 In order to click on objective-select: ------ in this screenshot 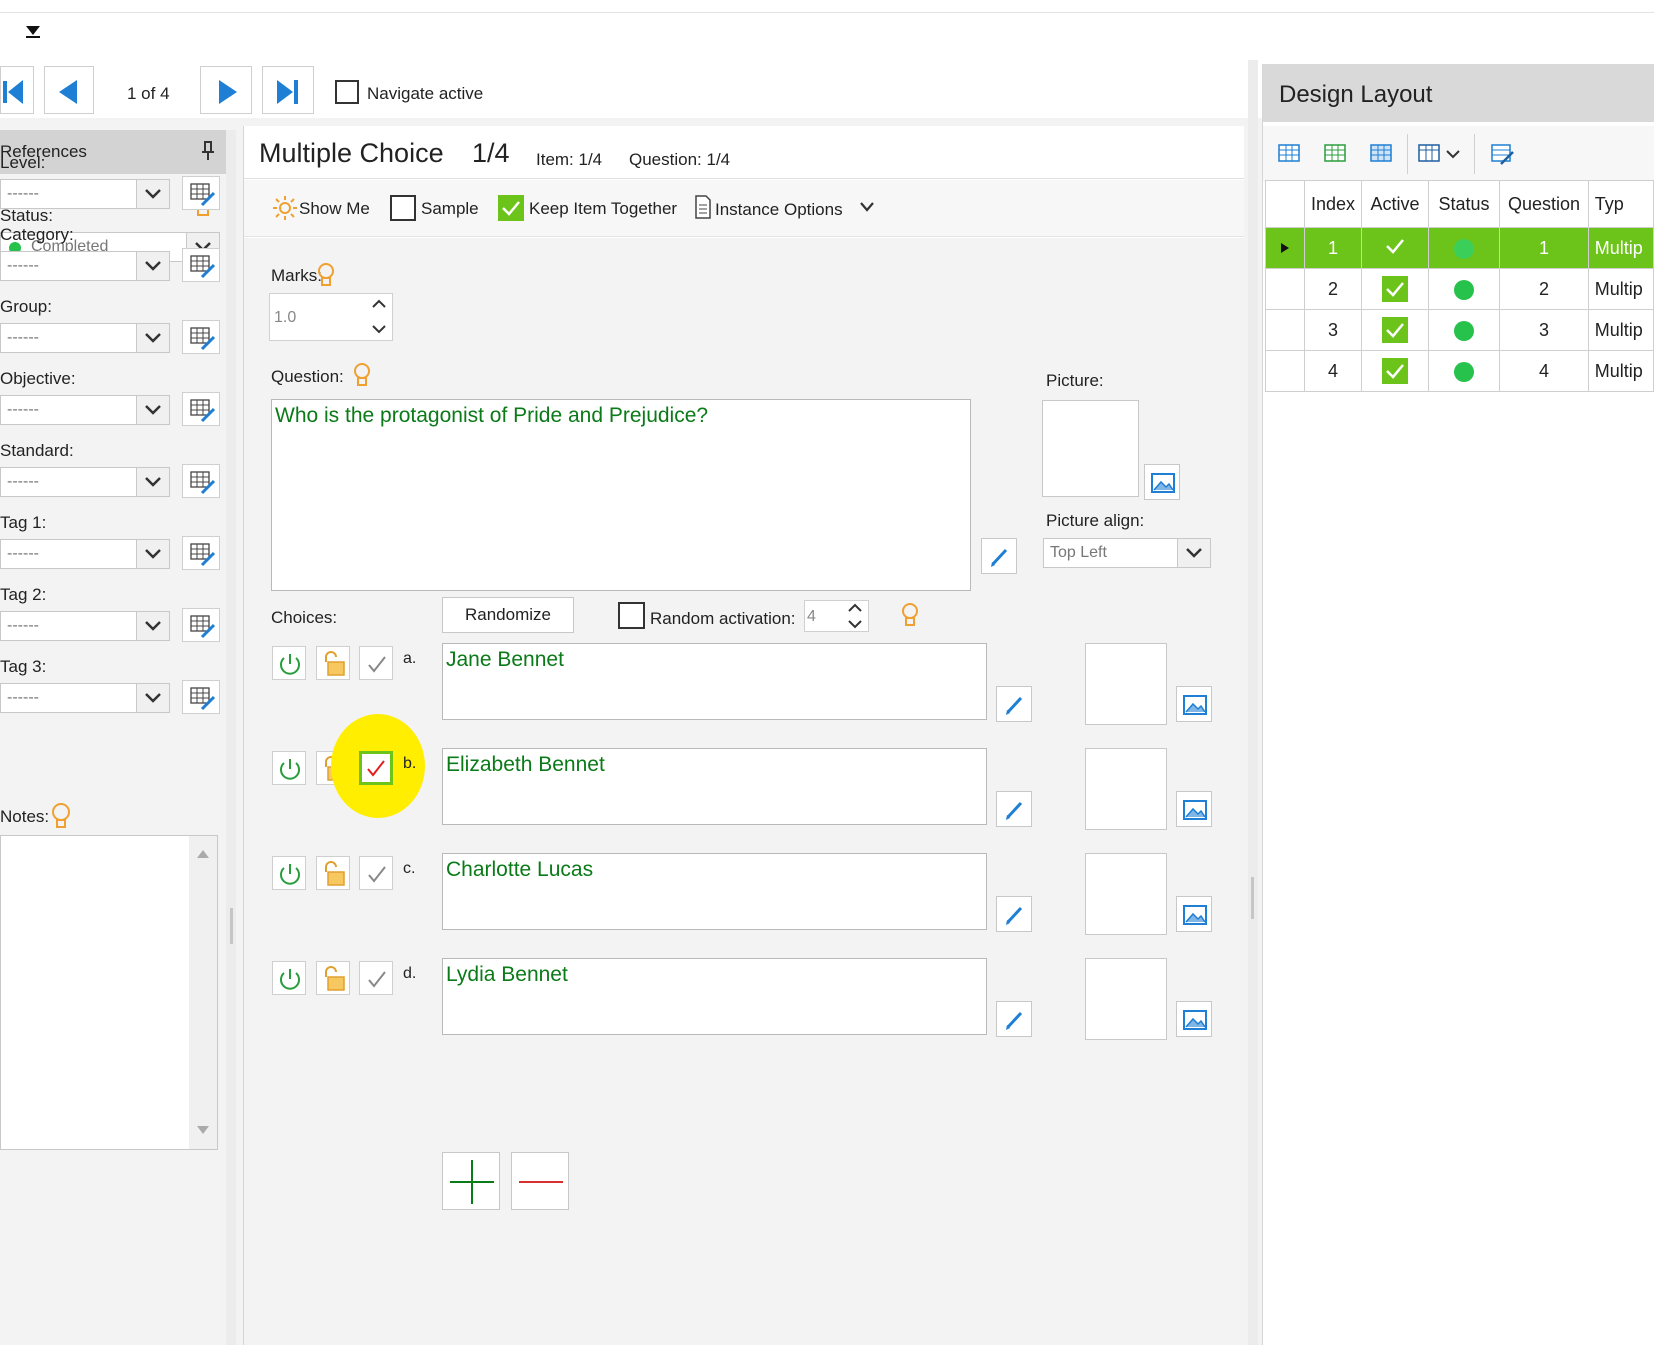, I will do `click(85, 410)`.